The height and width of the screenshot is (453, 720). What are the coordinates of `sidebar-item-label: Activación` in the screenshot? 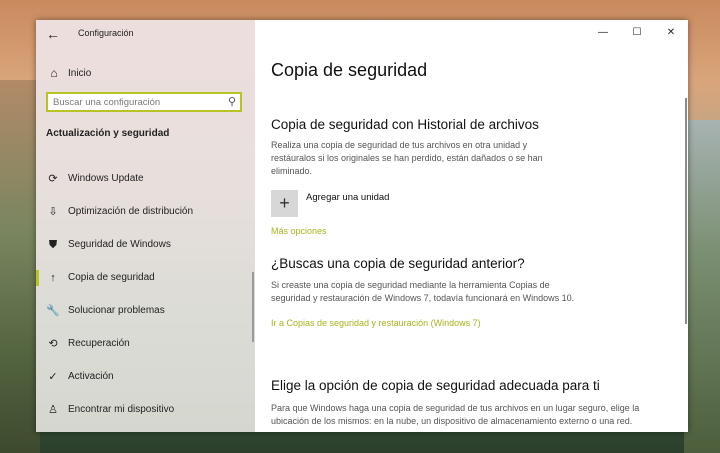 It's located at (91, 376).